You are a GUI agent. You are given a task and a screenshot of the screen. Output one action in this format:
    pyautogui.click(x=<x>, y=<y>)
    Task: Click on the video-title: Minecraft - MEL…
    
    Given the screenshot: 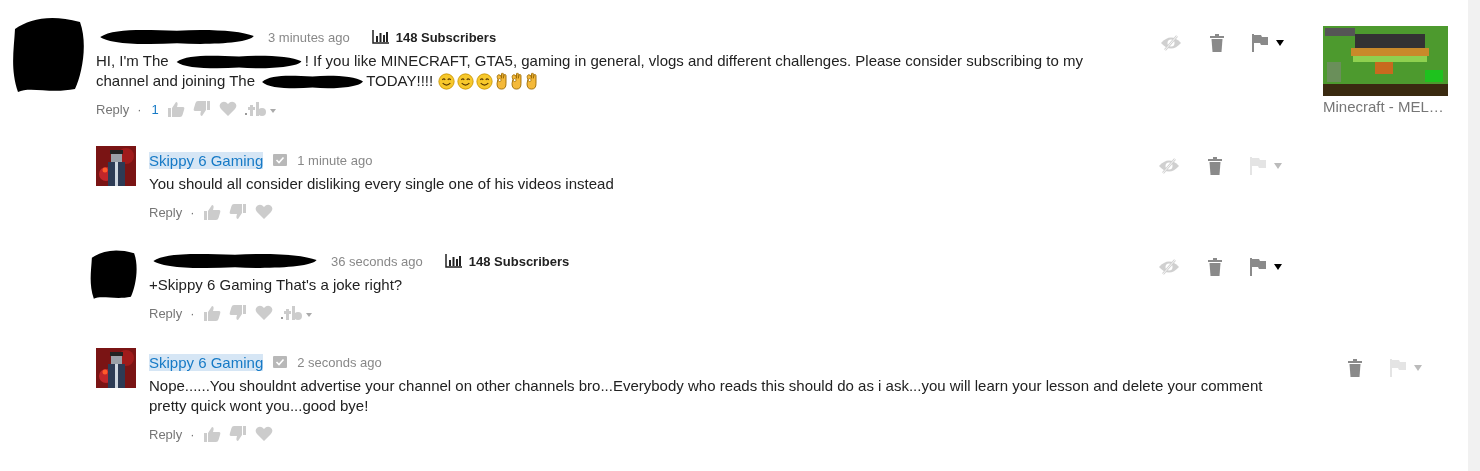 What is the action you would take?
    pyautogui.click(x=1383, y=106)
    